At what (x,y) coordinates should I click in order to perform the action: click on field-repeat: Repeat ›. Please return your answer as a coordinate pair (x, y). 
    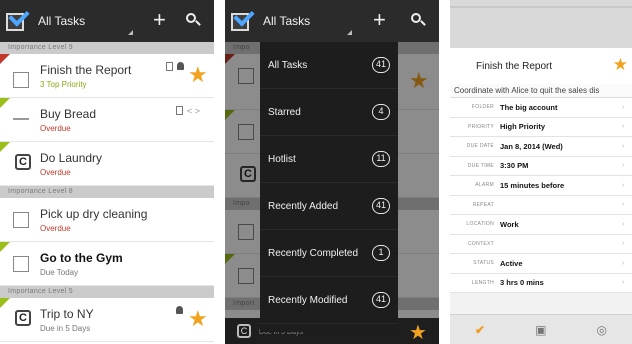
    Looking at the image, I should click on (541, 205).